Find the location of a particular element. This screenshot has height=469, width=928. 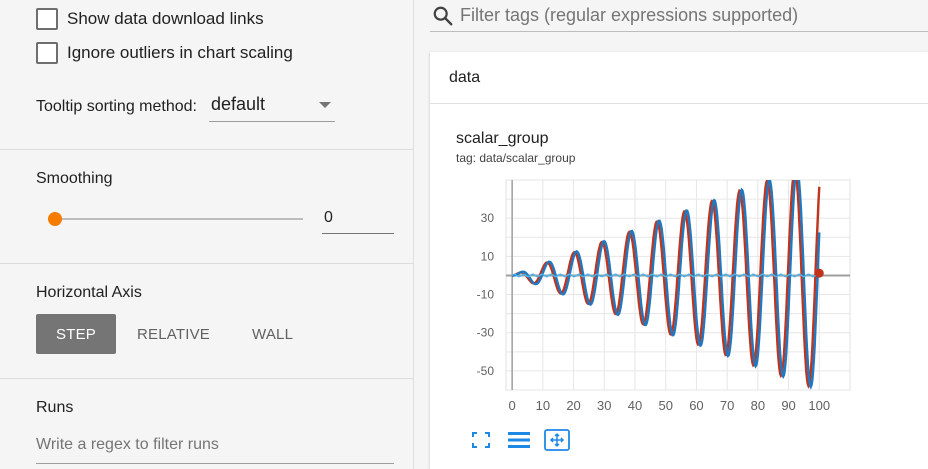

x-tick-label: 60 is located at coordinates (696, 405).